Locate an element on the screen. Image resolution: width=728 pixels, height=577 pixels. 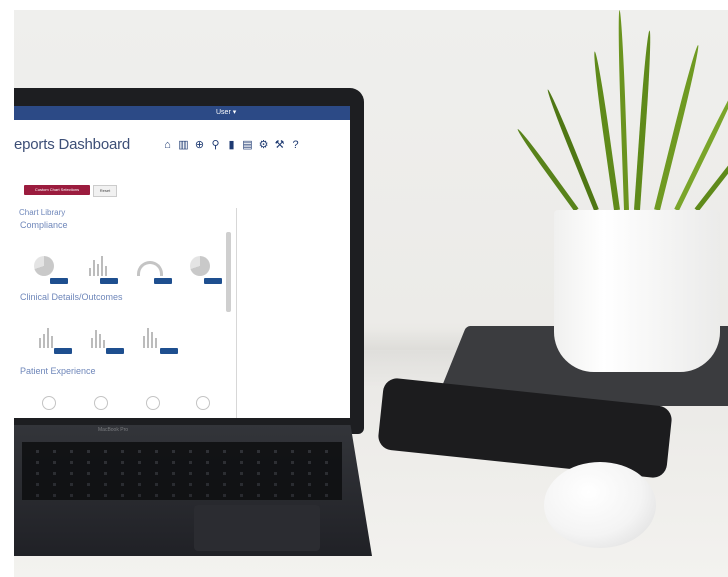
home-icon: ⌂ is located at coordinates (167, 144).